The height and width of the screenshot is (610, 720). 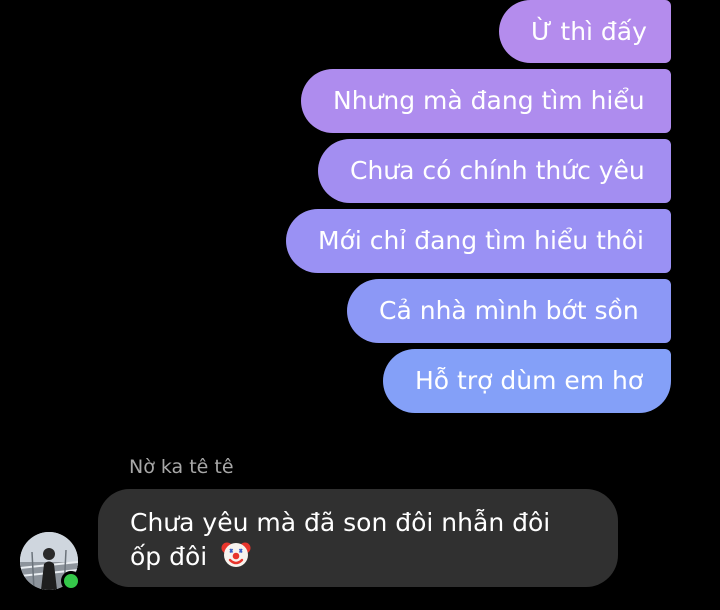 I want to click on outgoing-message: Hỗ trợ dùm em hơ, so click(x=527, y=381).